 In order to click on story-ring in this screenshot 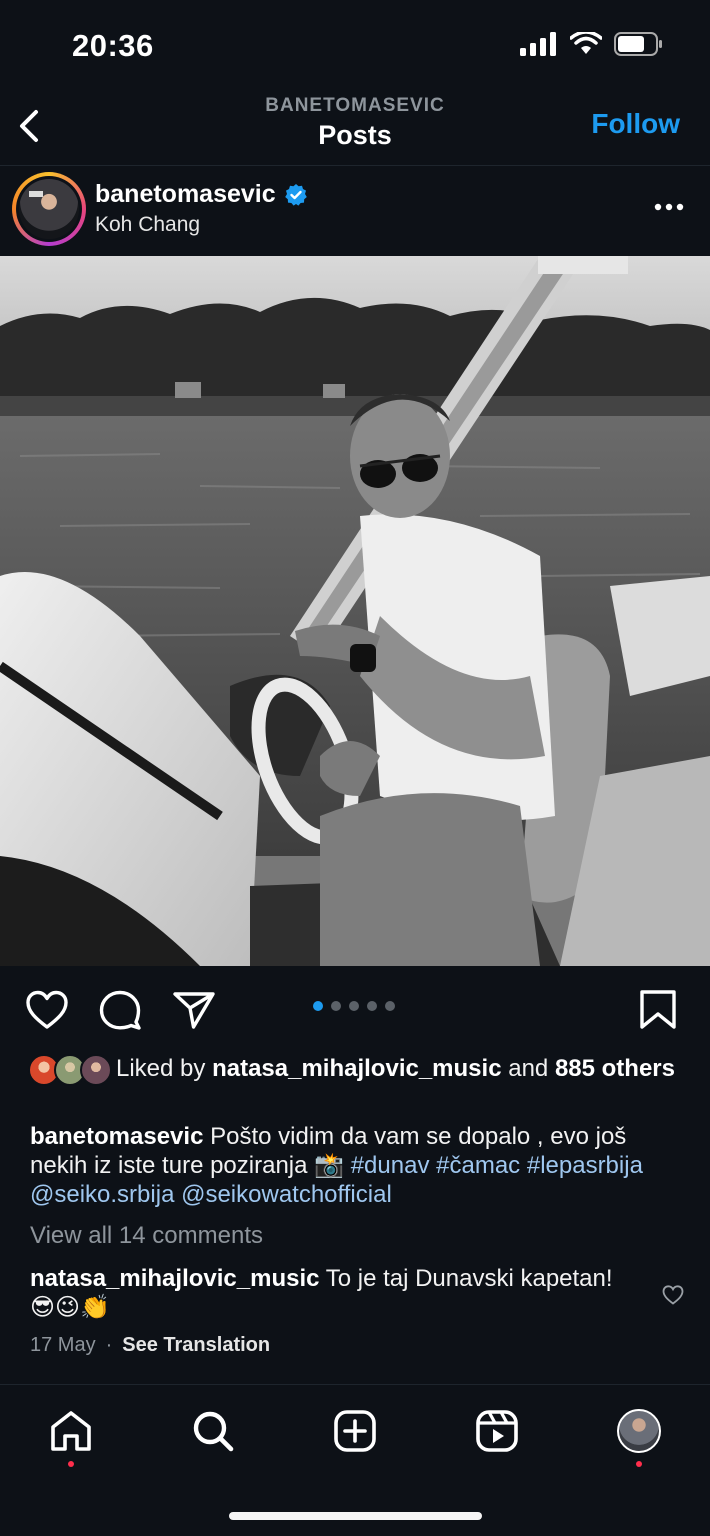, I will do `click(49, 209)`.